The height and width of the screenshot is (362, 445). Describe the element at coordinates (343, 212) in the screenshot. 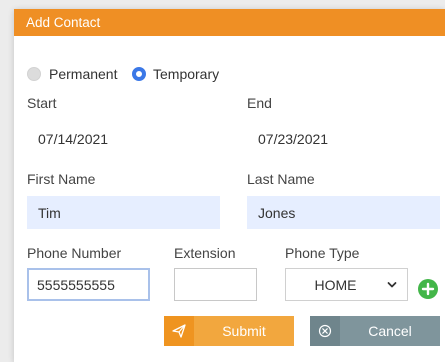

I see `last-name-input` at that location.